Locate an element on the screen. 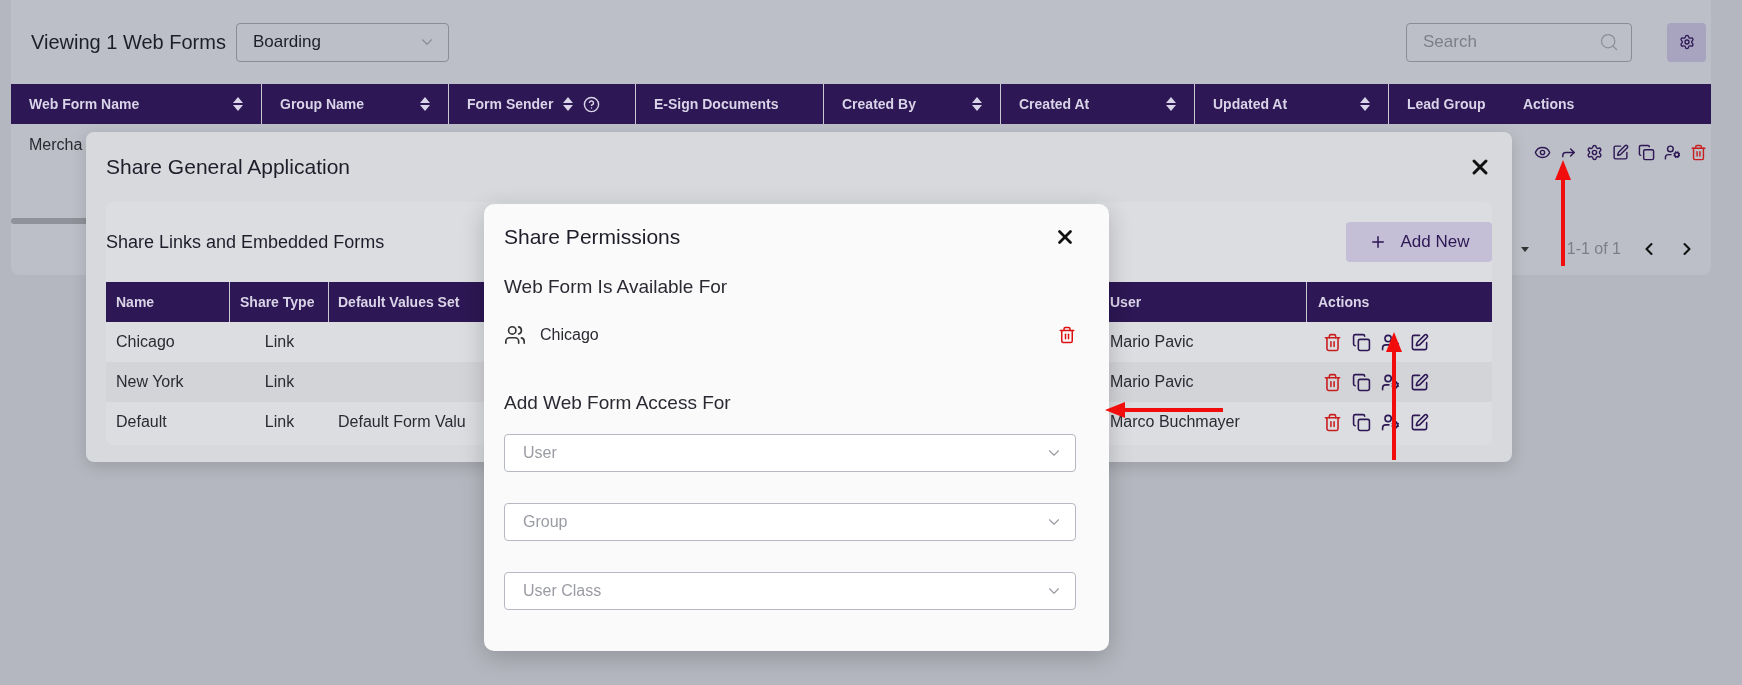 The height and width of the screenshot is (685, 1742). settings-button is located at coordinates (1686, 42).